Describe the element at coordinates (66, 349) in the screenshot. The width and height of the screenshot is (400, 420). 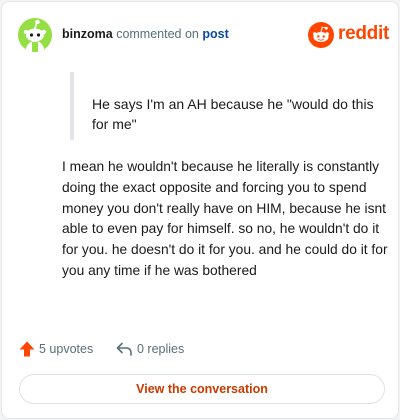
I see `upvotes-label: 5 upvotes` at that location.